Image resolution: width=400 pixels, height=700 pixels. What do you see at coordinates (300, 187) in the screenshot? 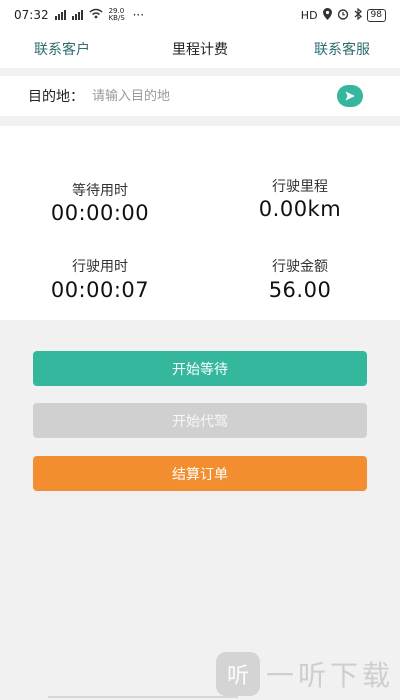
I see `distance-label: 行驶里程` at bounding box center [300, 187].